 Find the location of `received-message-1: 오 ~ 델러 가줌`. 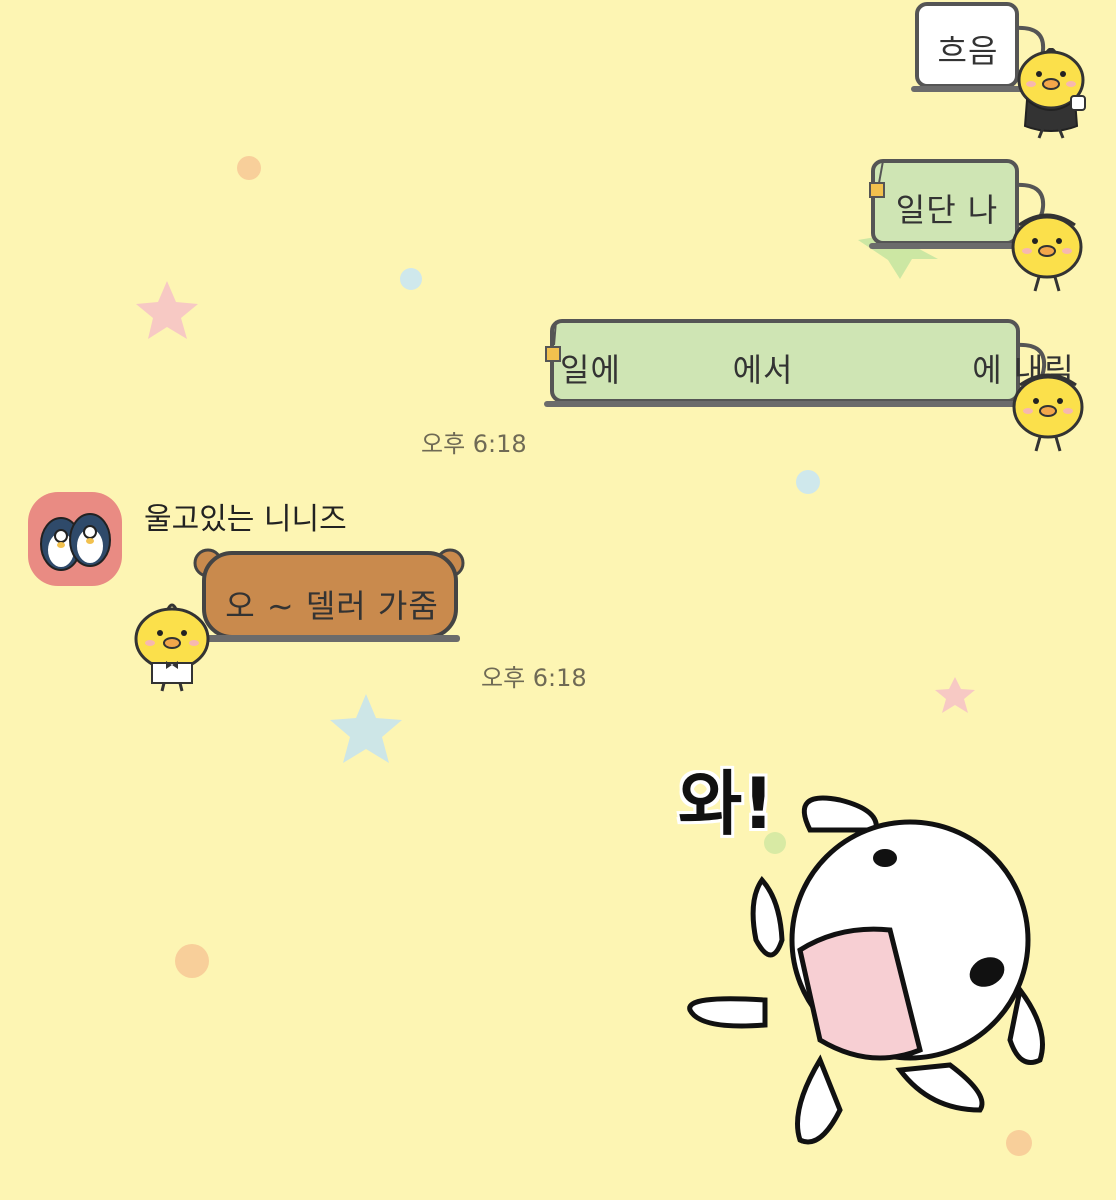

received-message-1: 오 ~ 델러 가줌 is located at coordinates (300, 620).